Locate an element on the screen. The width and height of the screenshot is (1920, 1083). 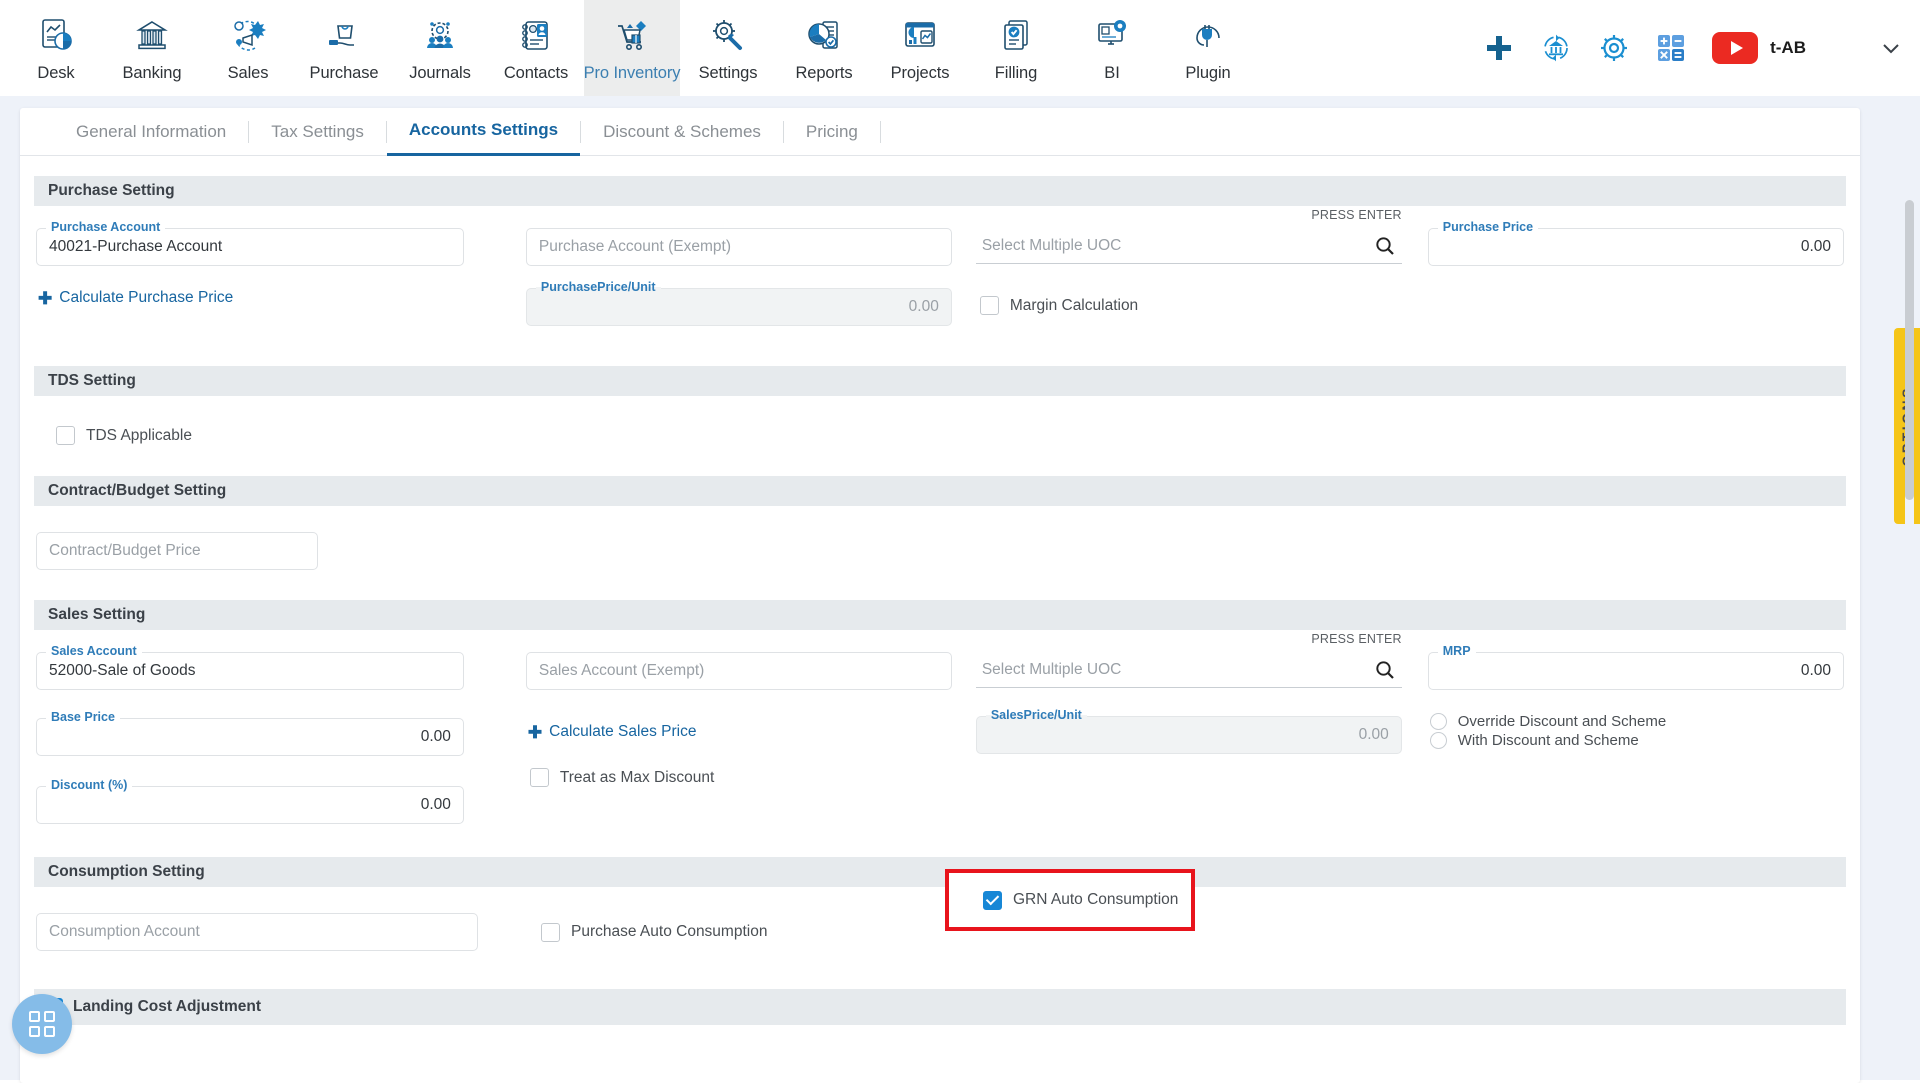
tab-divider is located at coordinates (880, 132).